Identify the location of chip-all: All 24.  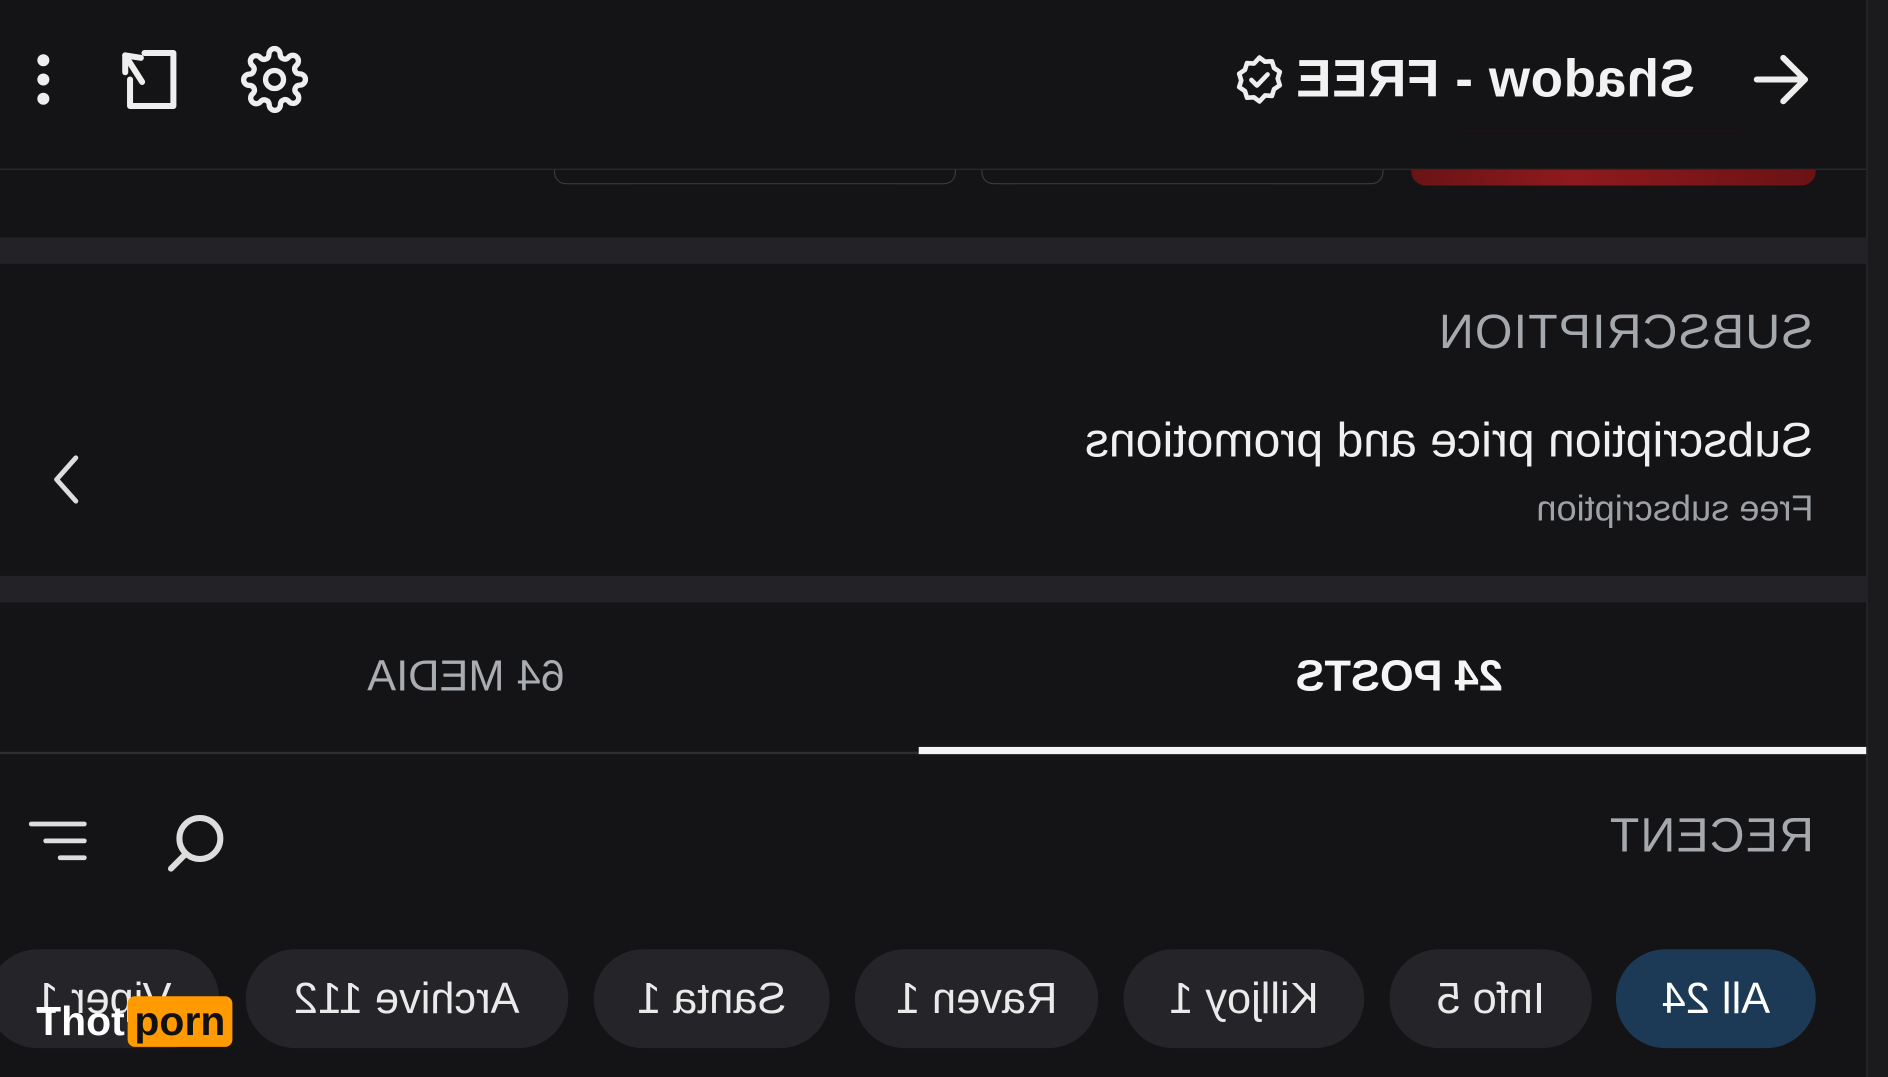
(1715, 999).